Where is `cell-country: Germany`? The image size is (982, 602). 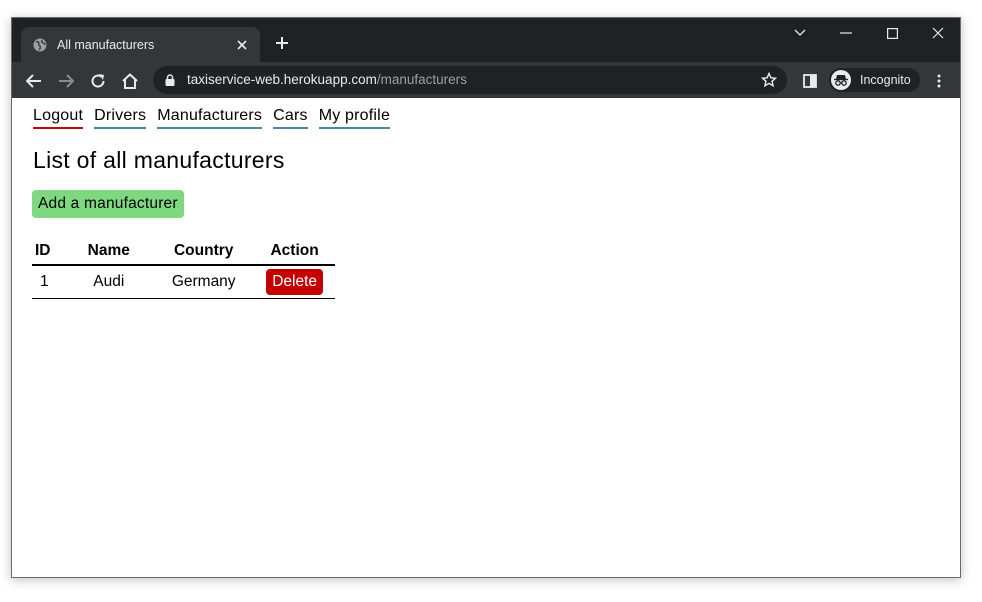 cell-country: Germany is located at coordinates (203, 281).